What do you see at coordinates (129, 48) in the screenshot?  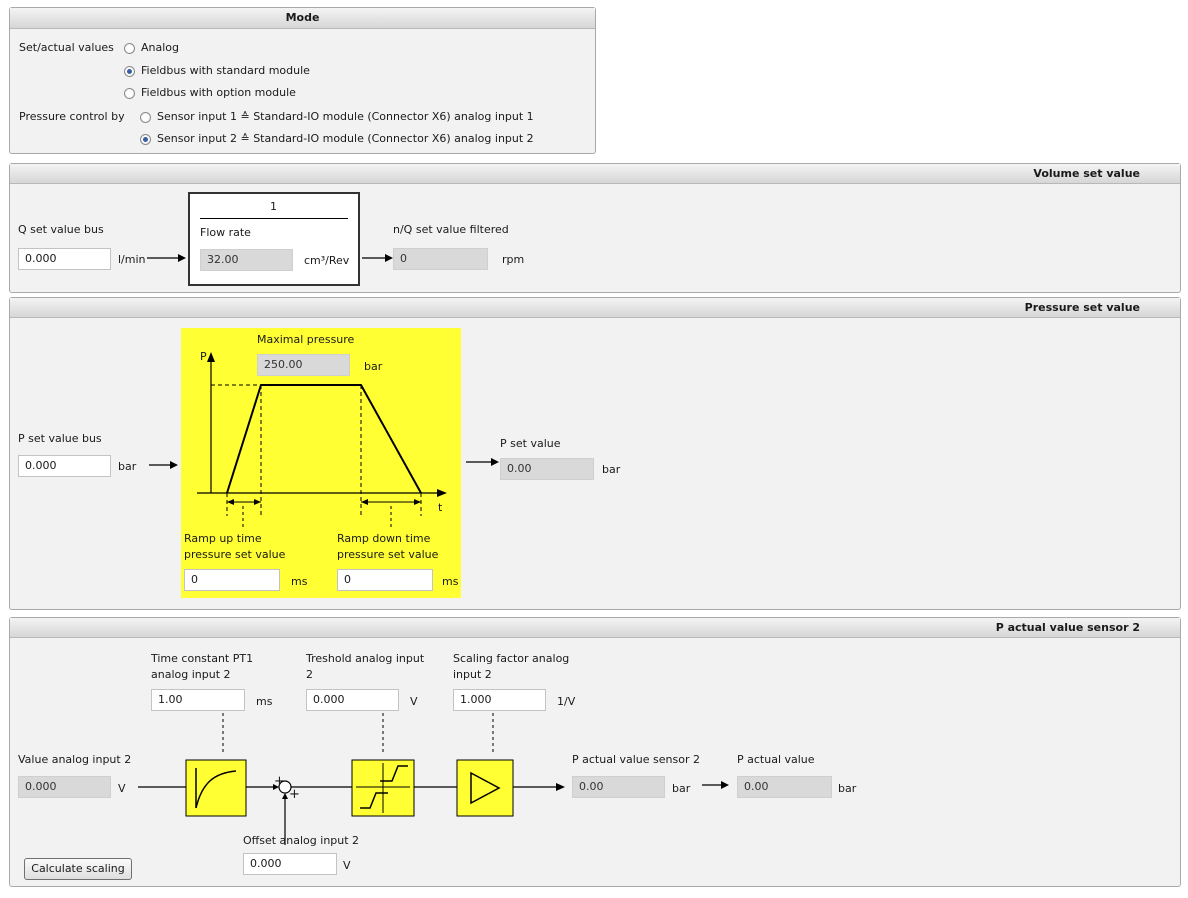 I see `radio-analog` at bounding box center [129, 48].